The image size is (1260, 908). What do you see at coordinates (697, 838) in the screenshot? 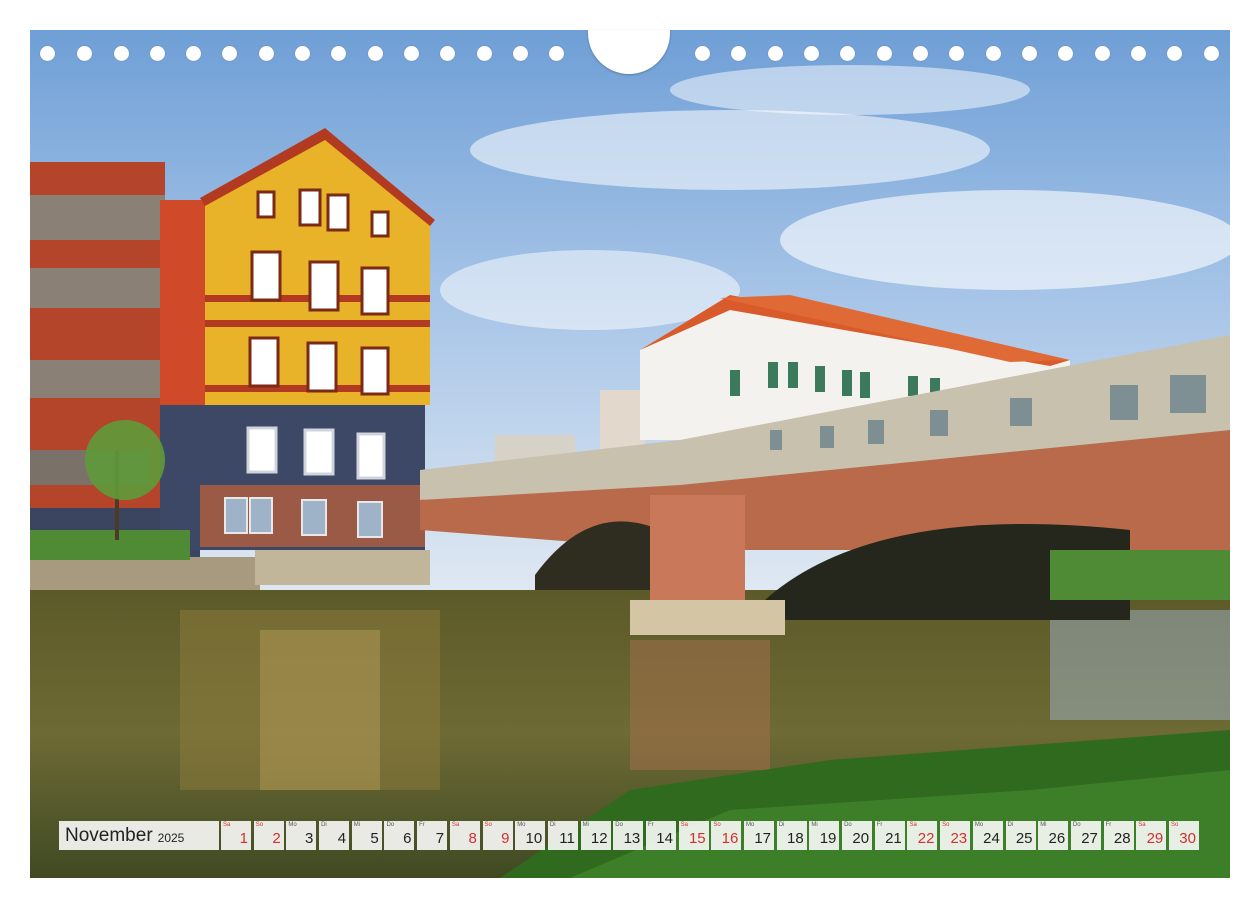
I see `day-number: 15` at bounding box center [697, 838].